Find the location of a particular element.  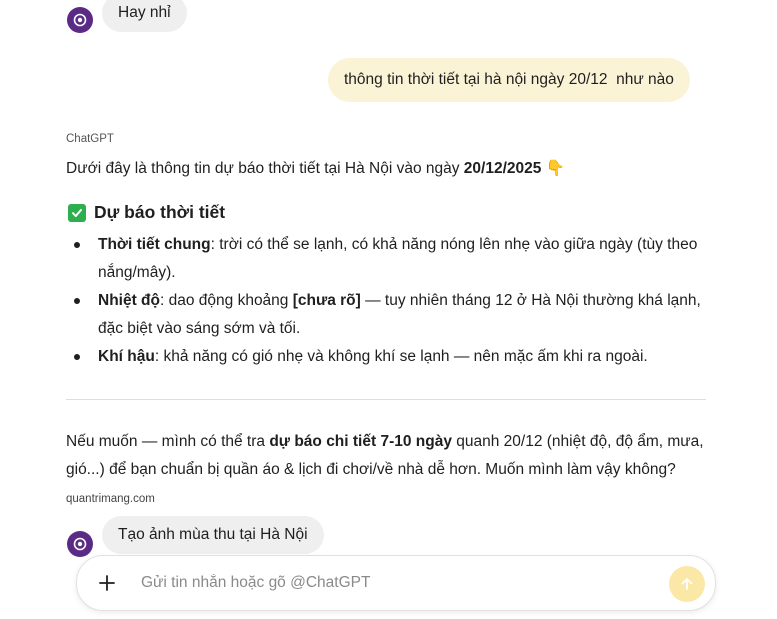

section-heading: Dự báo thời tiết is located at coordinates (146, 212).